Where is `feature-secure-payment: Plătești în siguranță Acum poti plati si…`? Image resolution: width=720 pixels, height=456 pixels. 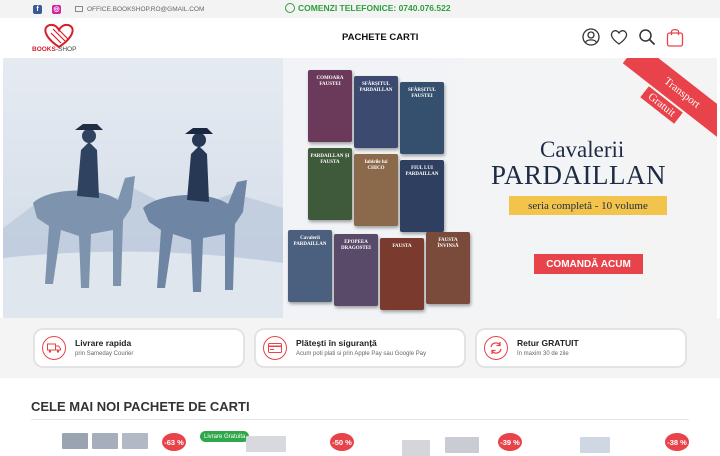
feature-secure-payment: Plătești în siguranță Acum poti plati si… is located at coordinates (360, 348).